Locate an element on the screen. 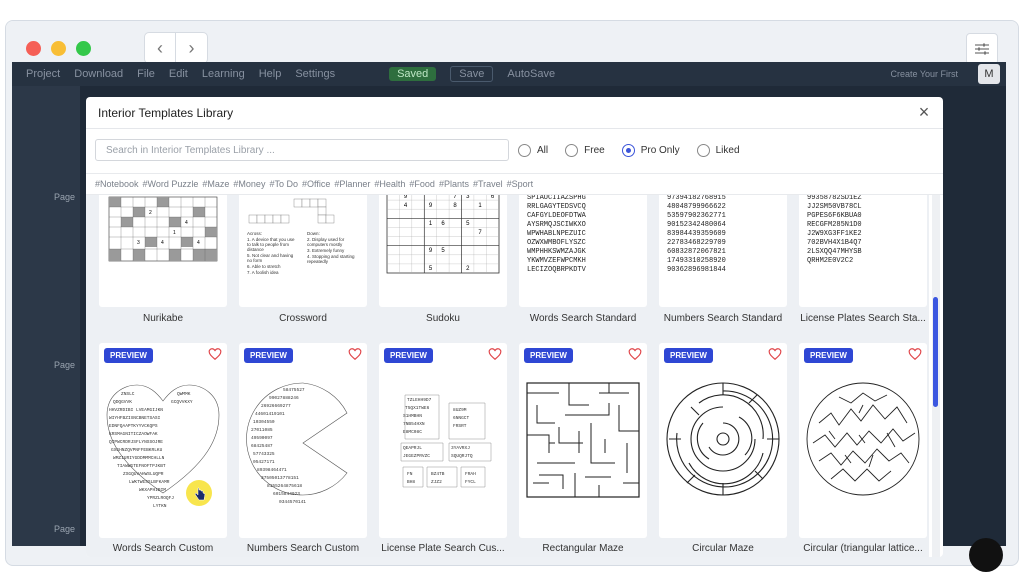  template-card-nurikabe: 2 4 1 3 4 4 is located at coordinates (163, 251).